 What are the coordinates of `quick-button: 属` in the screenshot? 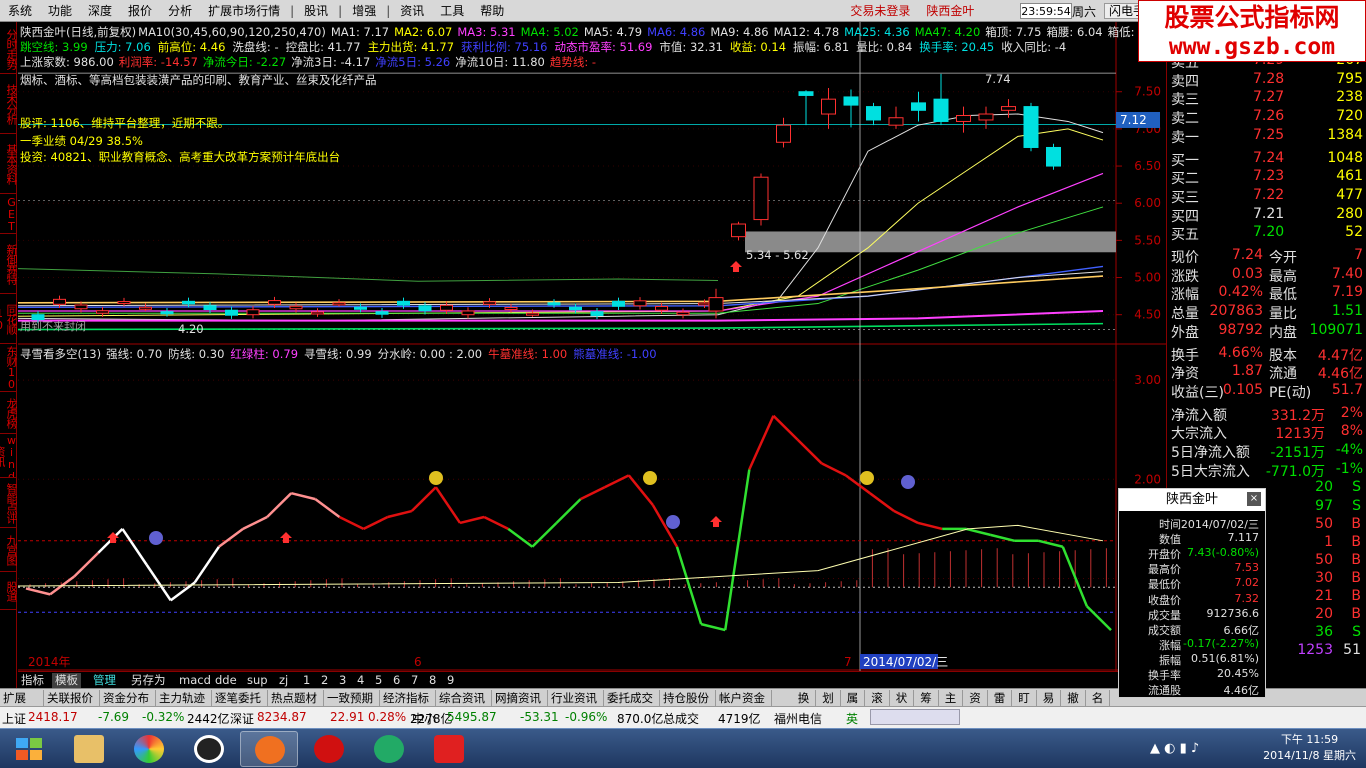 It's located at (853, 698).